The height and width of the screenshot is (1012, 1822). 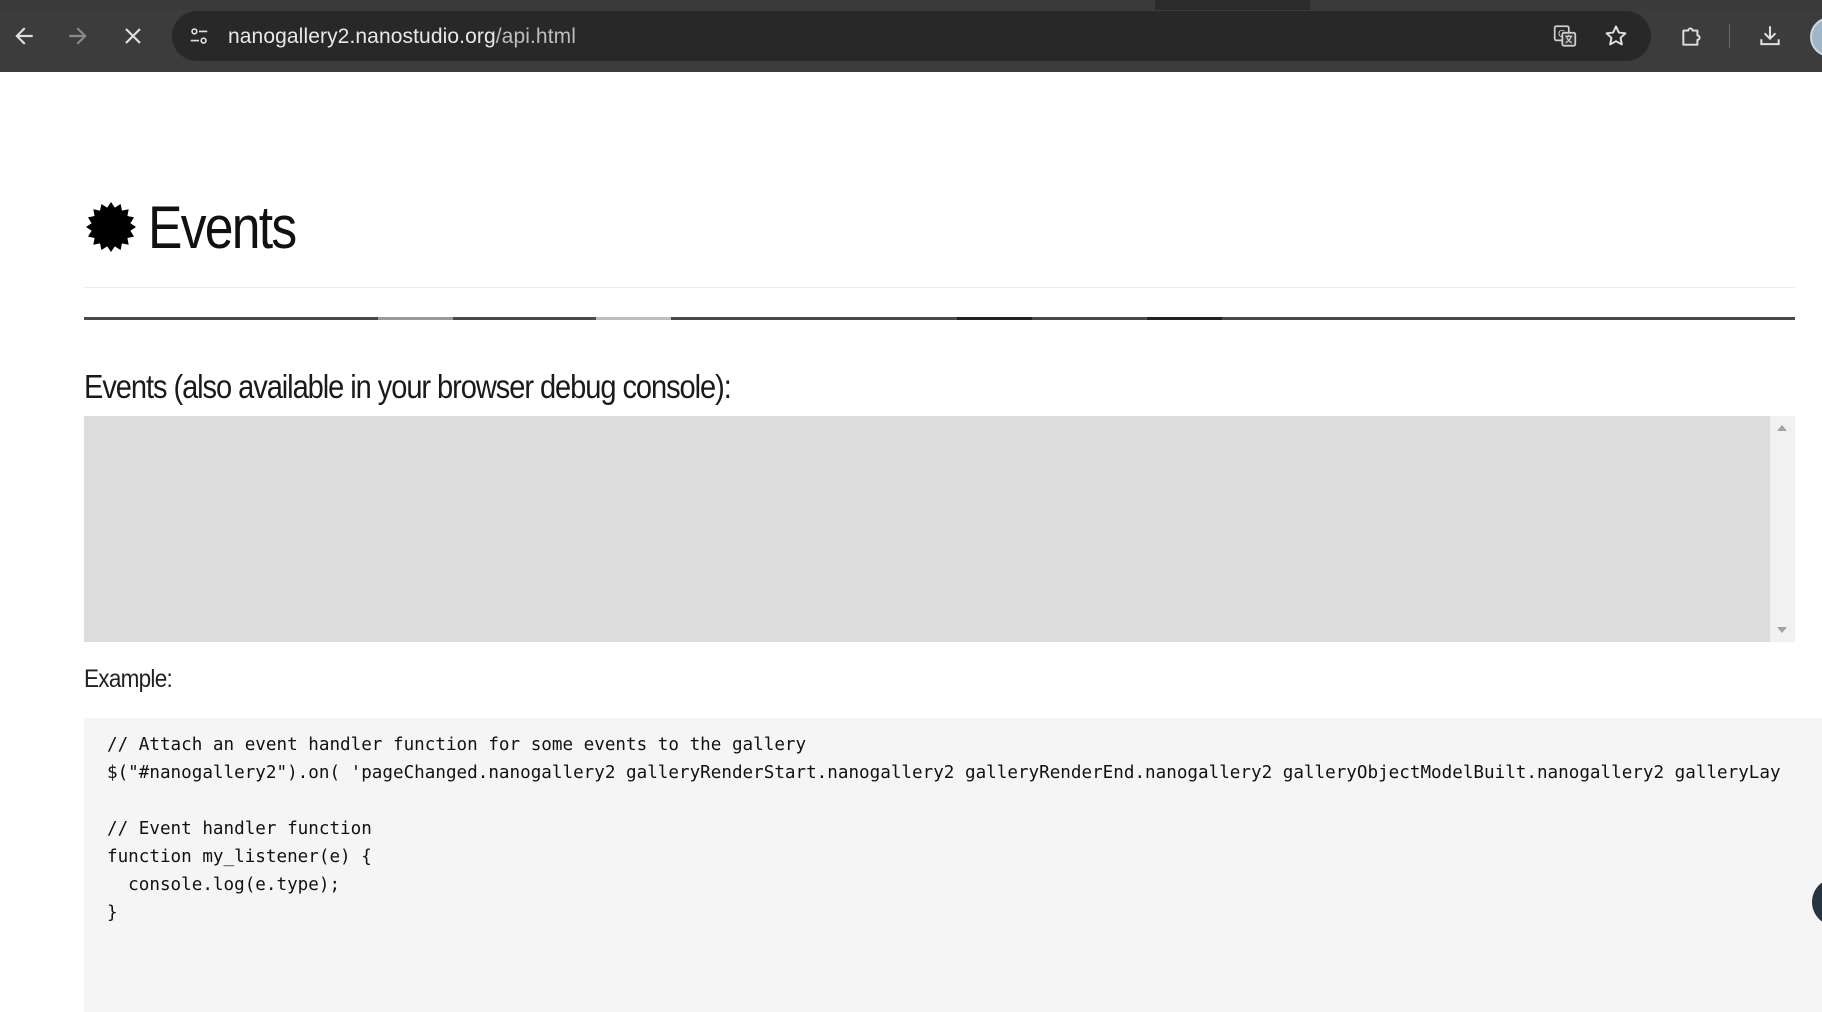 What do you see at coordinates (112, 913) in the screenshot?
I see `code-line: }` at bounding box center [112, 913].